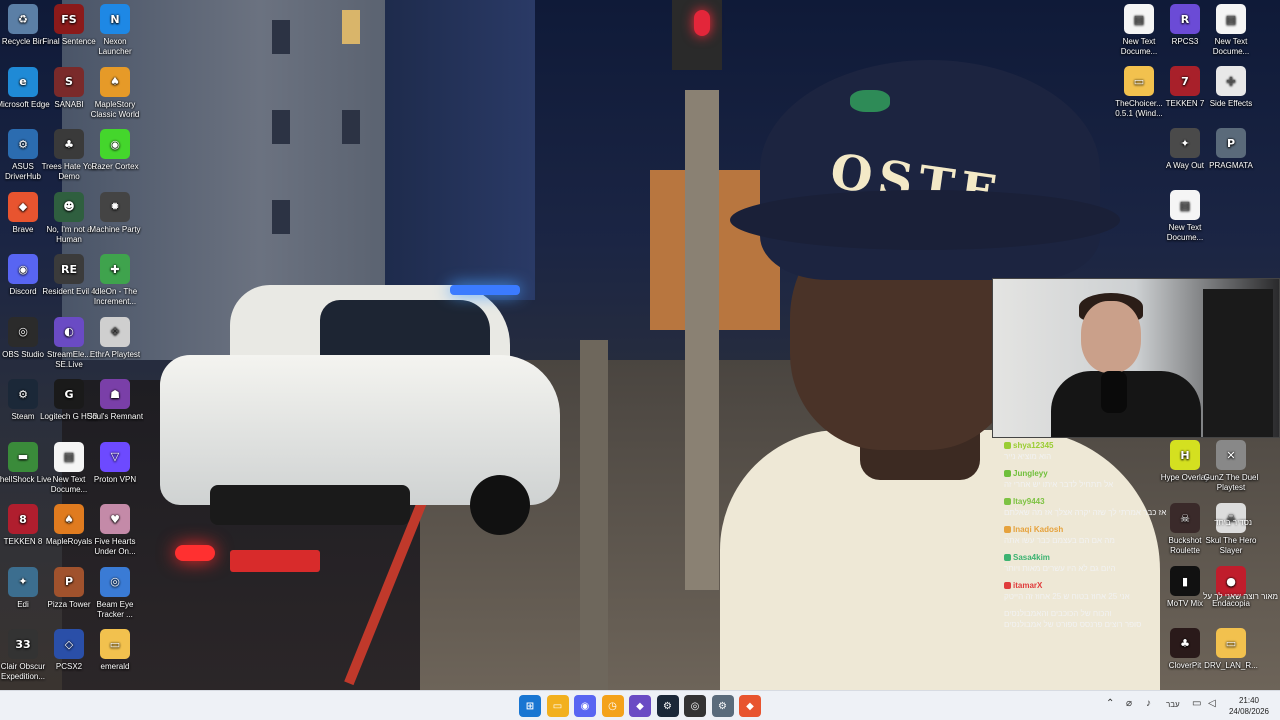  What do you see at coordinates (1129, 703) in the screenshot?
I see `network-off-icon: ⌀` at bounding box center [1129, 703].